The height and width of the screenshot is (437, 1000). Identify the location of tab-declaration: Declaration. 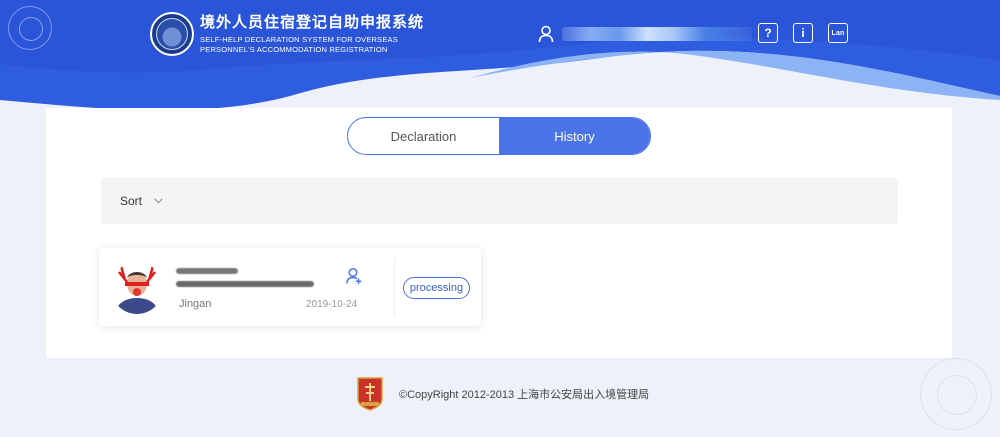
(423, 136).